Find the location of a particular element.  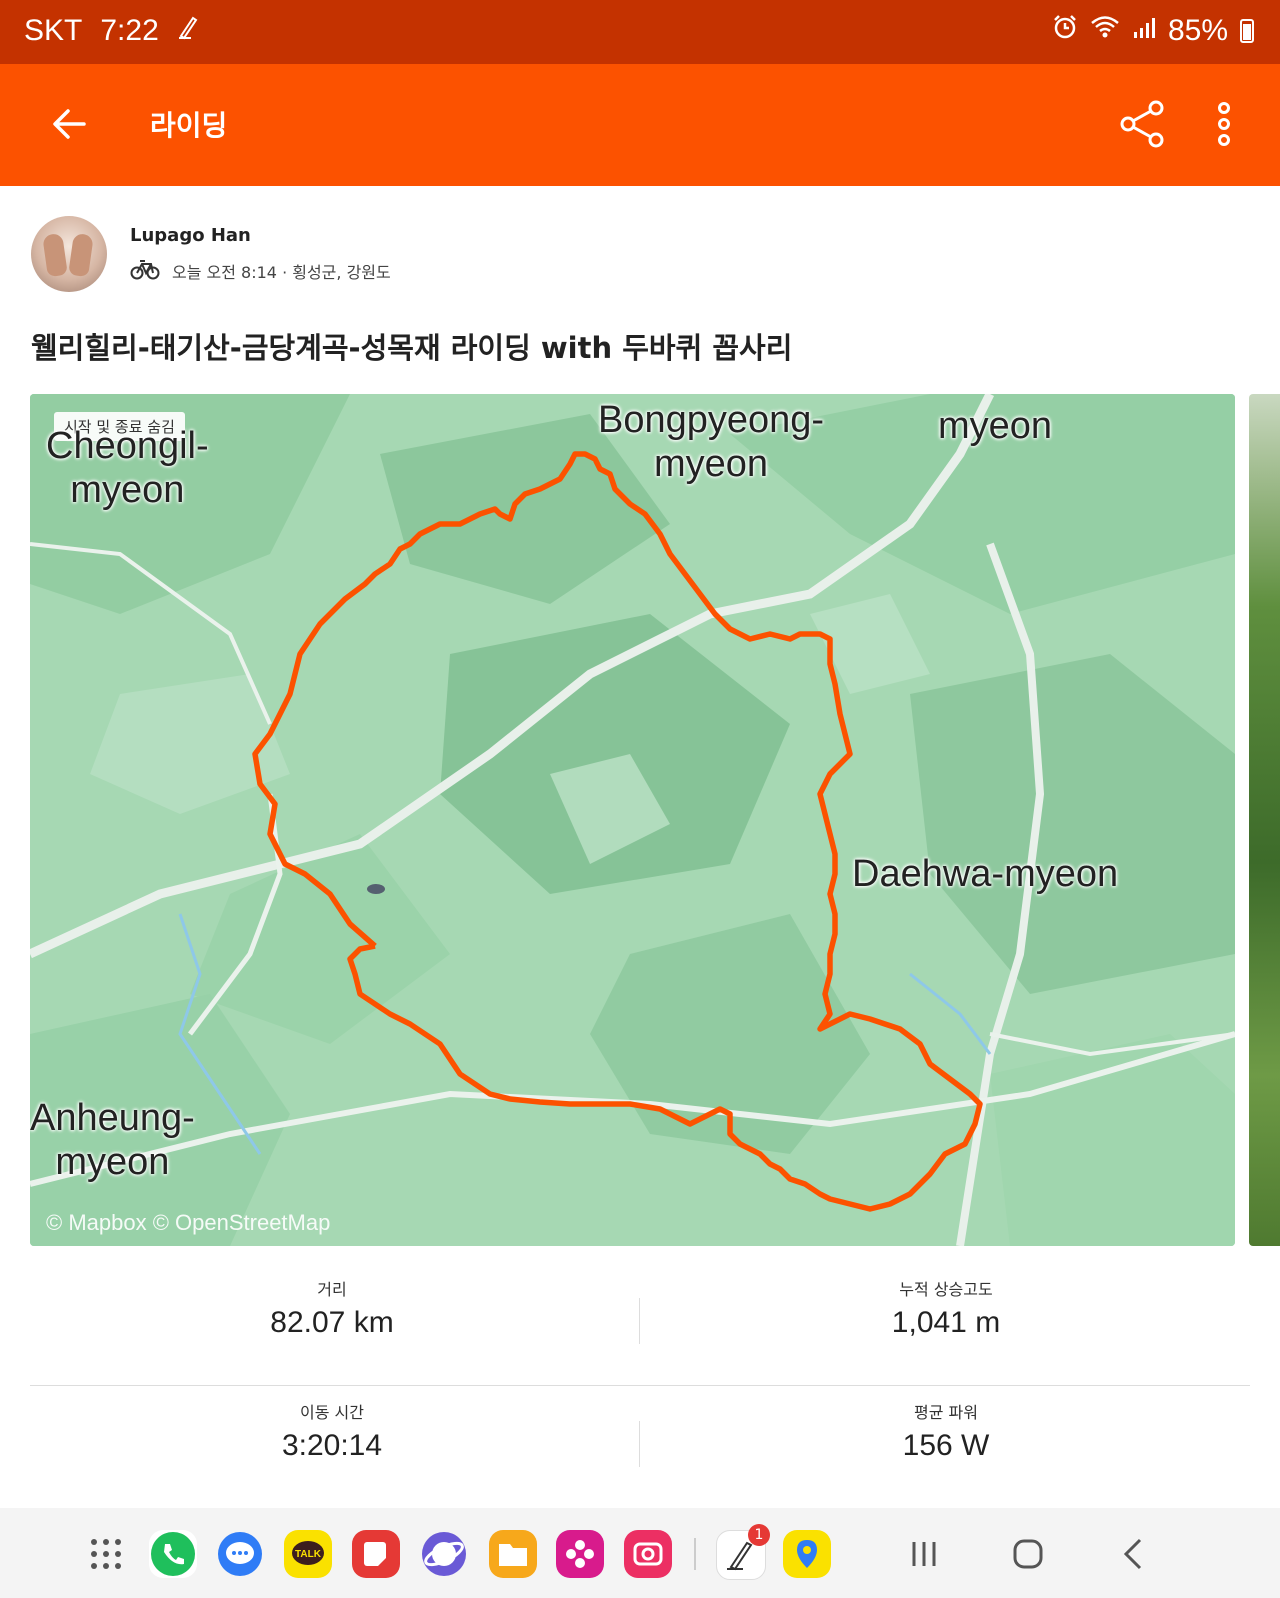

map-label-bongpyeong: Bongpyeong-myeon is located at coordinates (711, 442).